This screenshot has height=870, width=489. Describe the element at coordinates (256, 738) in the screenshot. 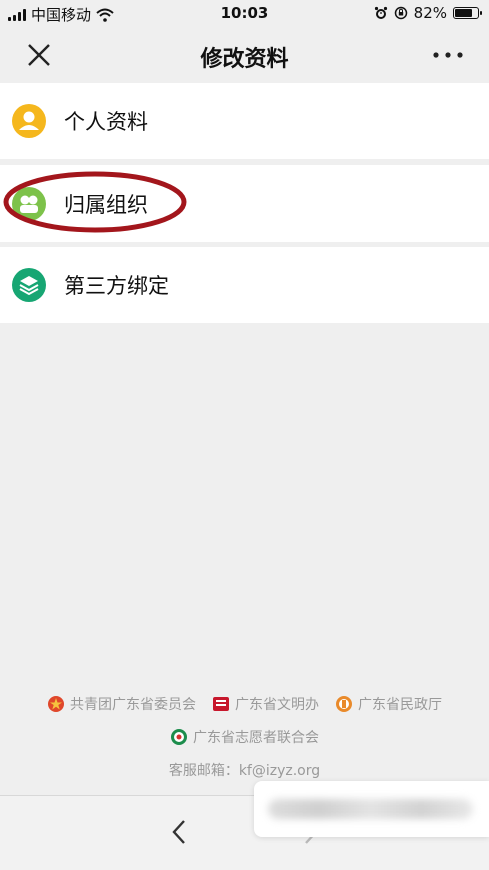

I see `org-name: 广东省志愿者联合会` at that location.